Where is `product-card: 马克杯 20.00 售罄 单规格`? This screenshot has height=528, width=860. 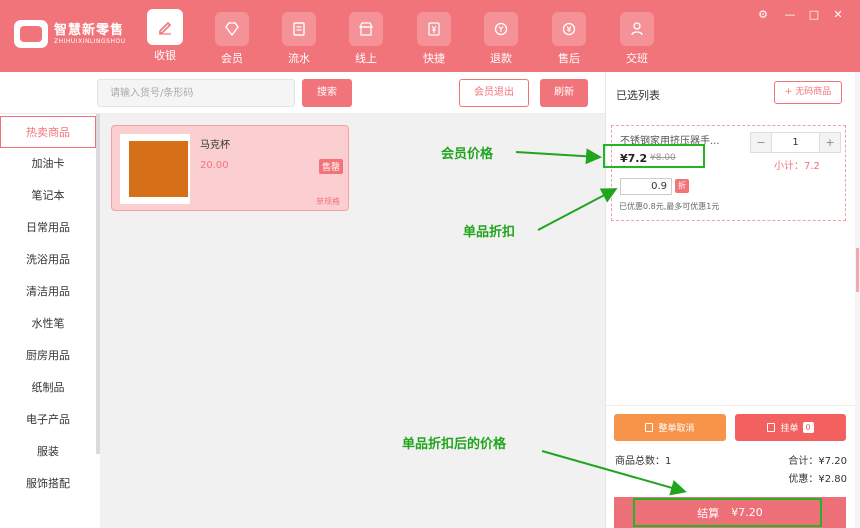 product-card: 马克杯 20.00 售罄 单规格 is located at coordinates (230, 168).